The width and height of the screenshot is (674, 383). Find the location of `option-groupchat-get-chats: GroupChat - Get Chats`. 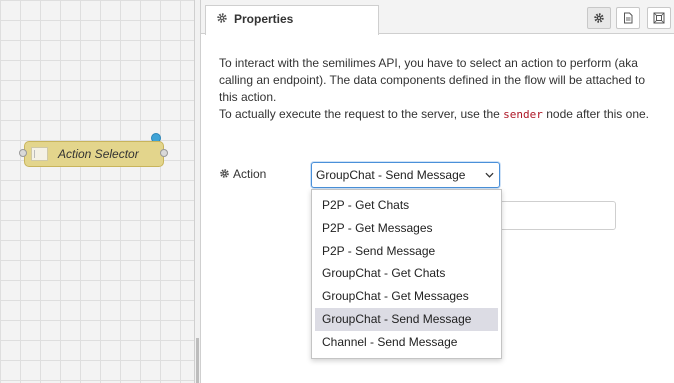

option-groupchat-get-chats: GroupChat - Get Chats is located at coordinates (406, 273).